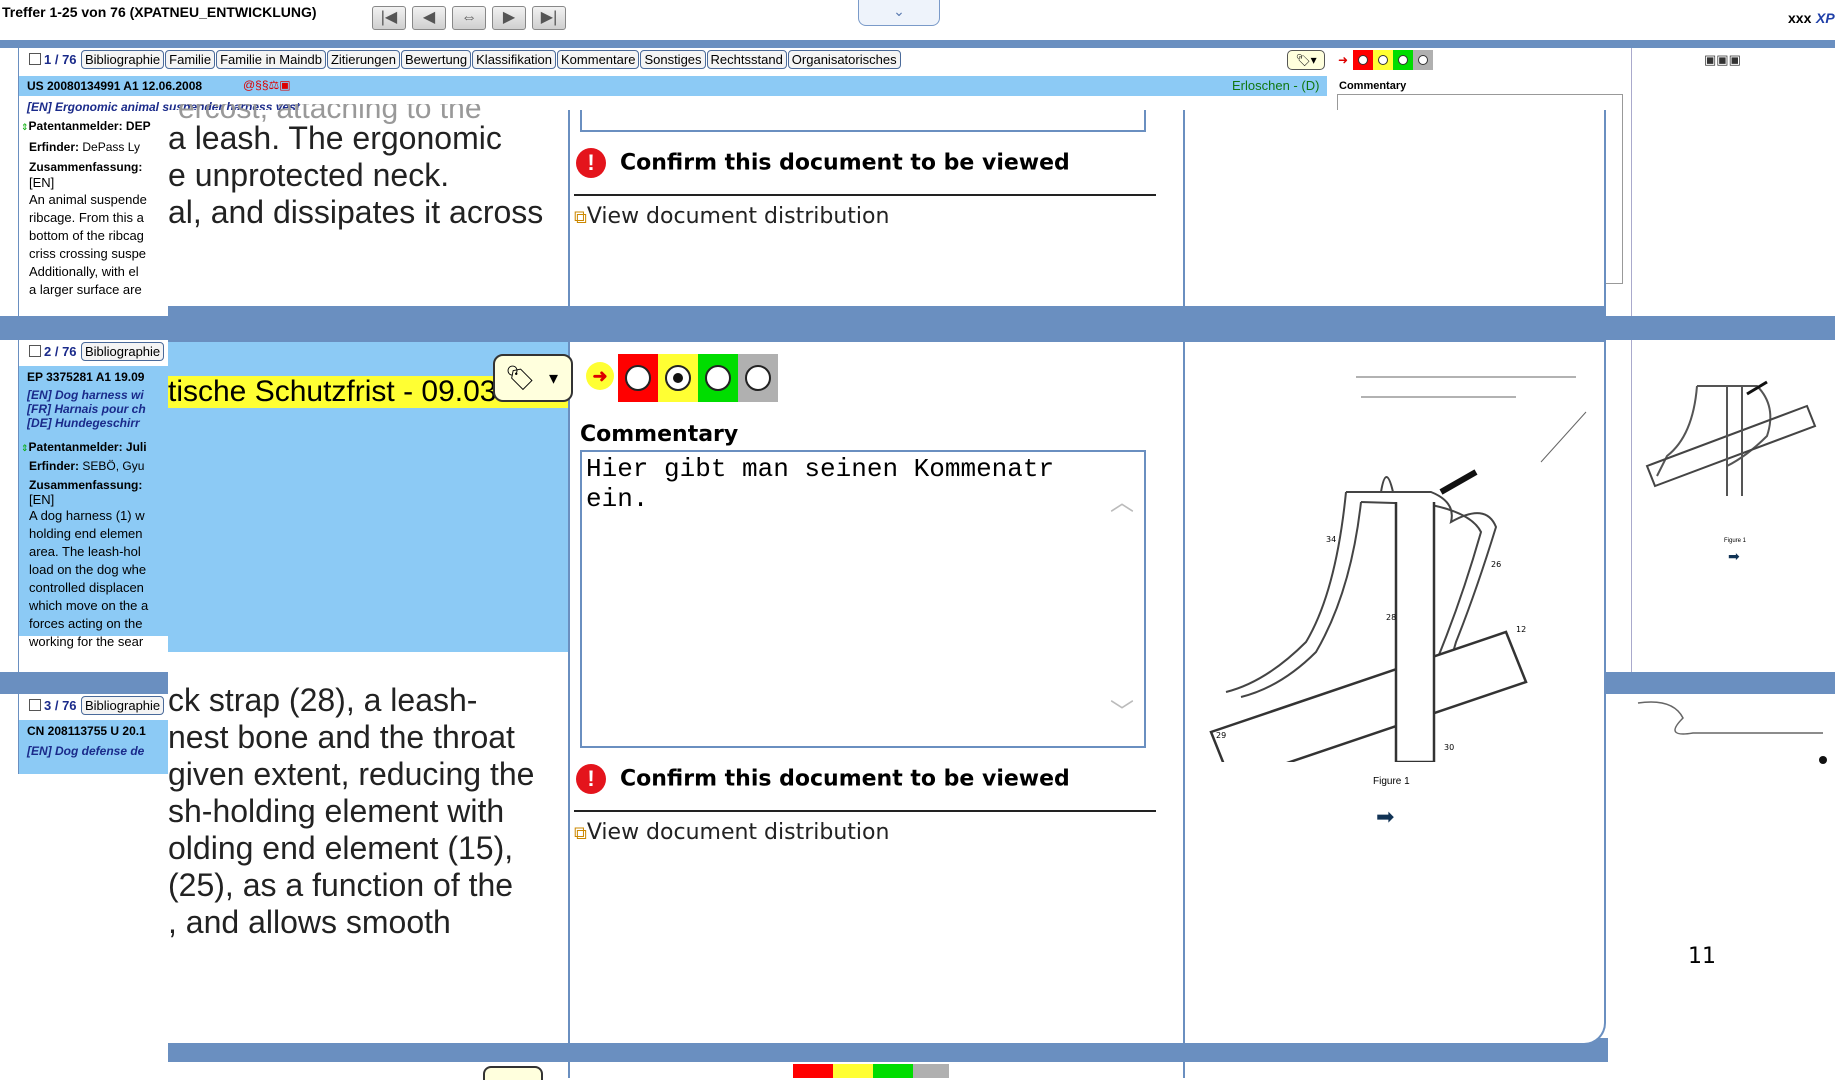 The width and height of the screenshot is (1835, 1080). I want to click on rating-arrow-icon: ➜, so click(600, 378).